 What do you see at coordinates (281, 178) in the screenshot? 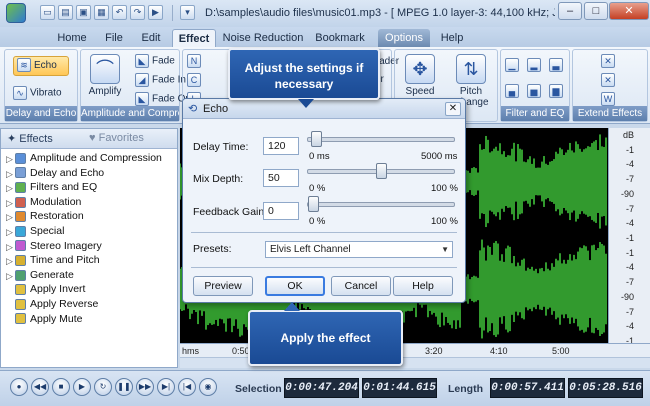
I see `mix-depth-input: 50` at bounding box center [281, 178].